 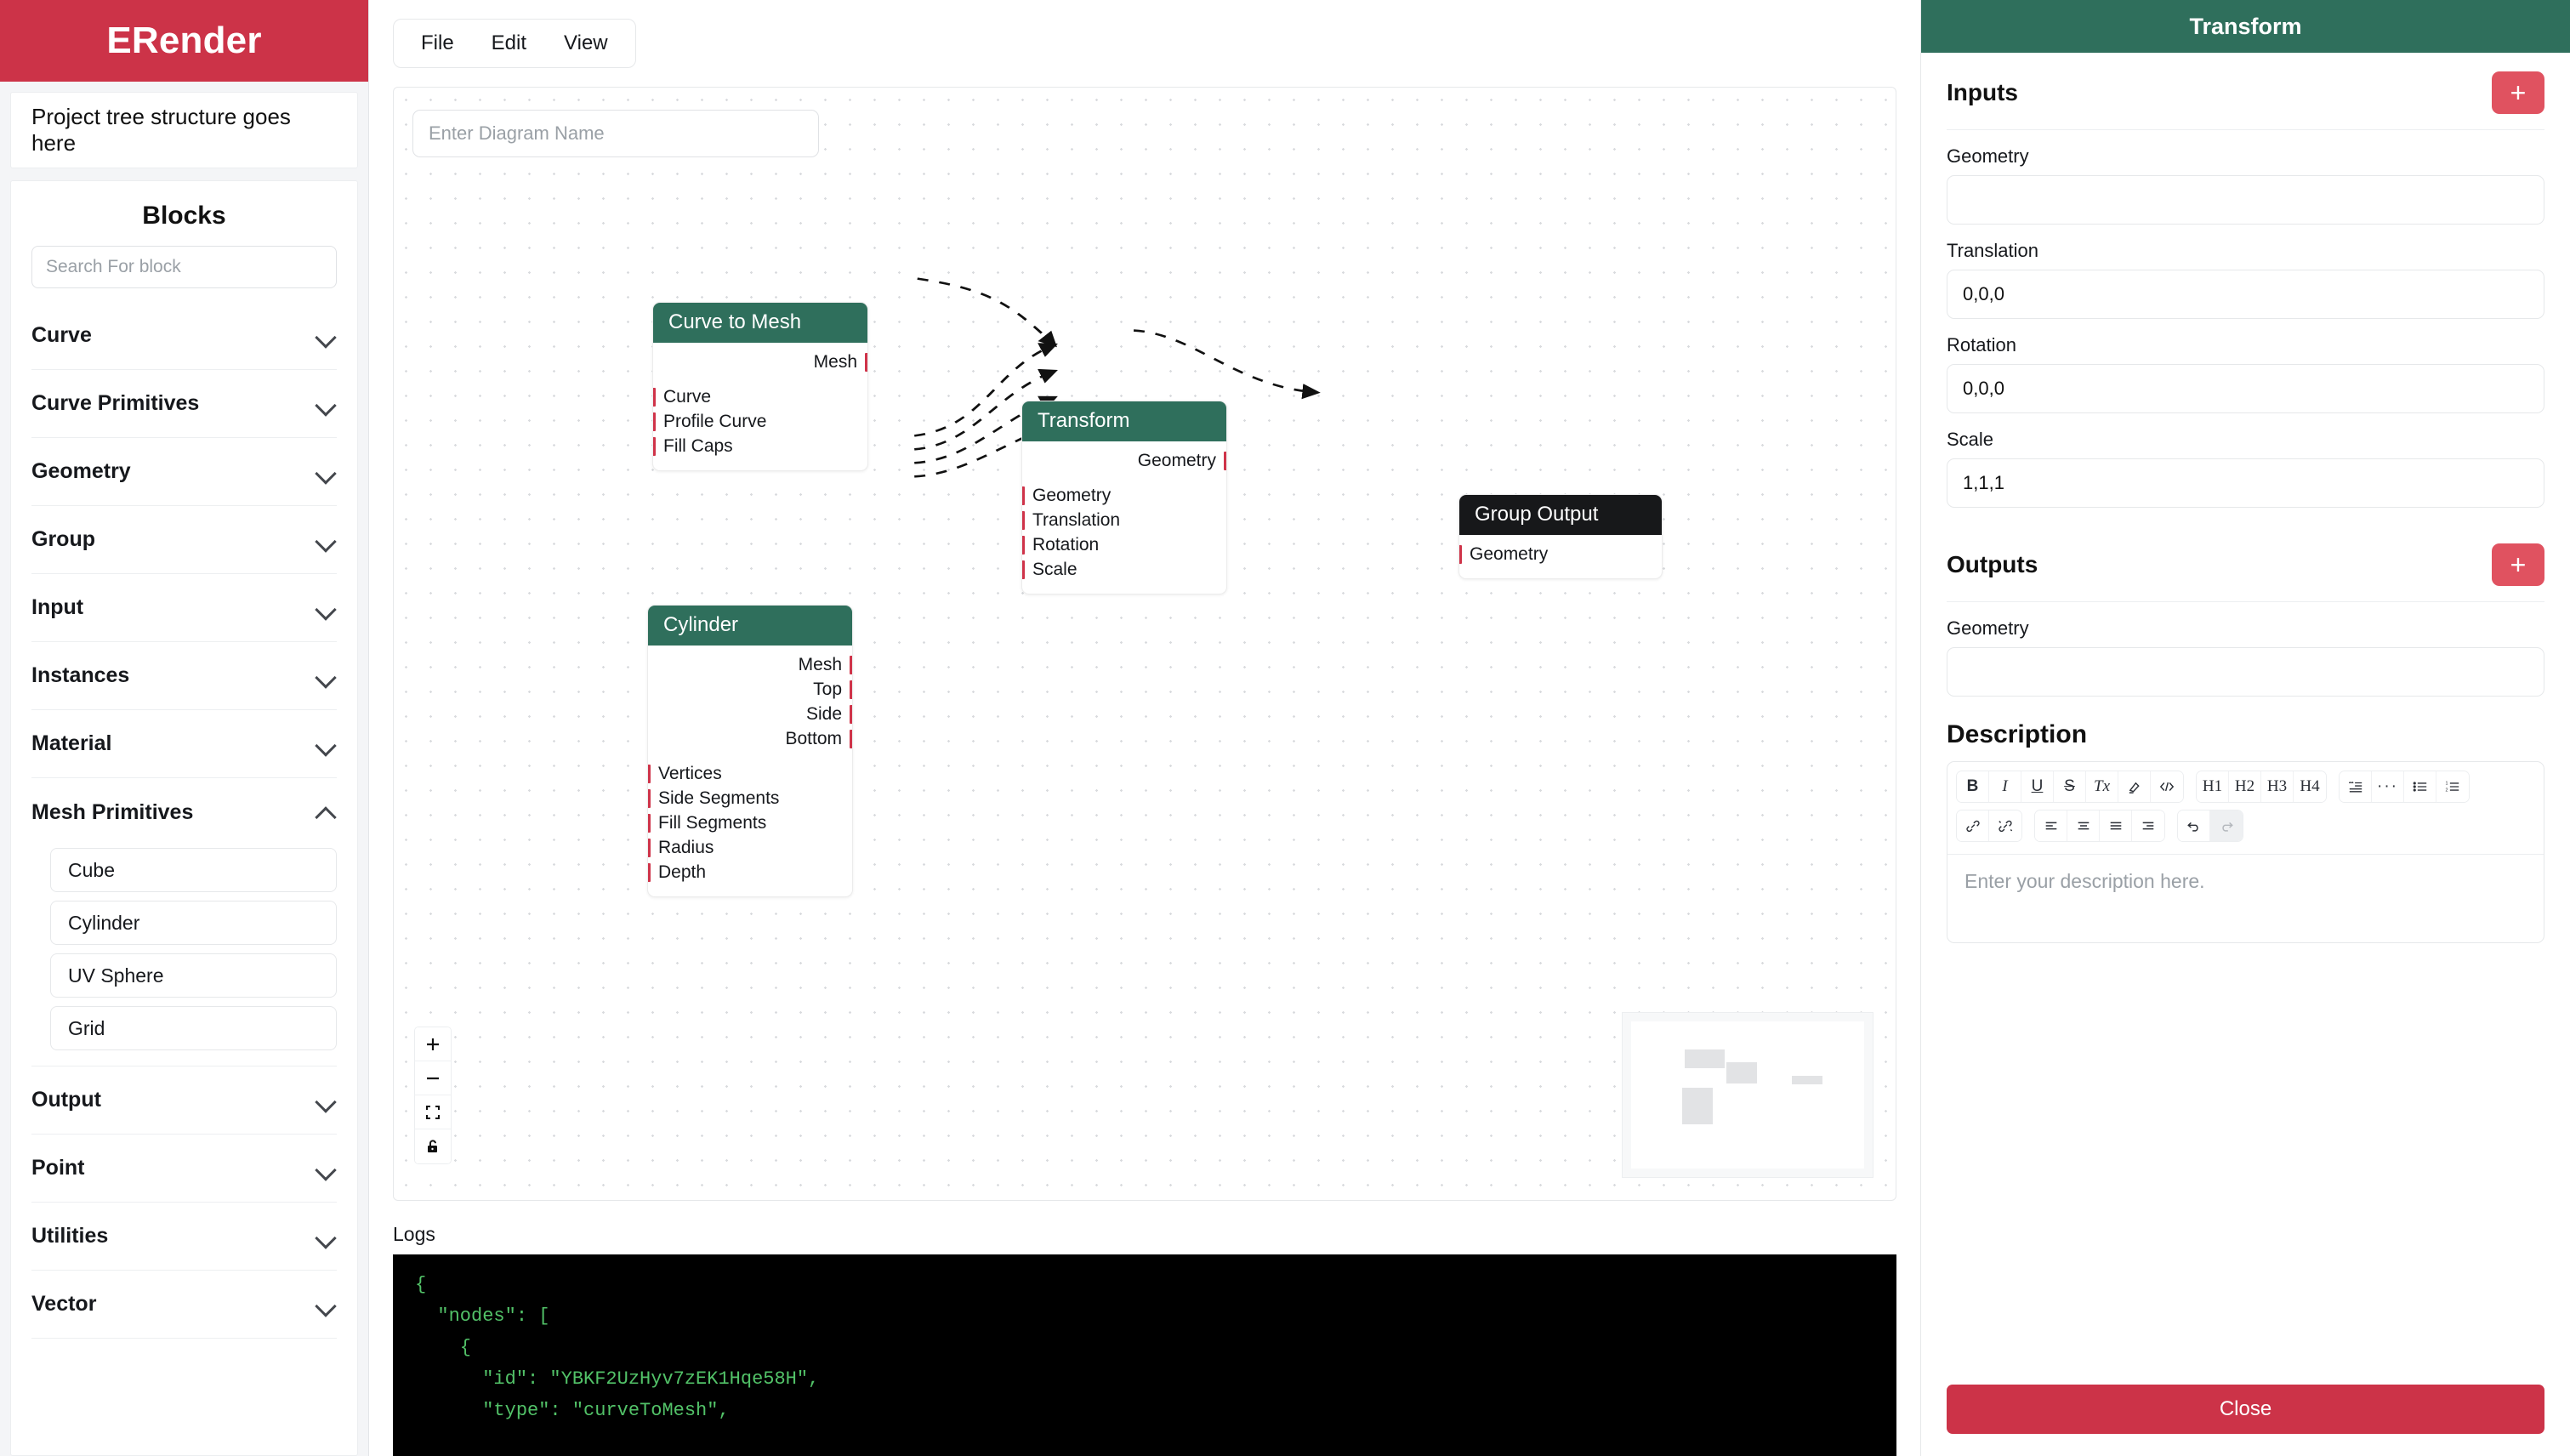 I want to click on input-port-fill-caps: Fill Caps, so click(x=760, y=446).